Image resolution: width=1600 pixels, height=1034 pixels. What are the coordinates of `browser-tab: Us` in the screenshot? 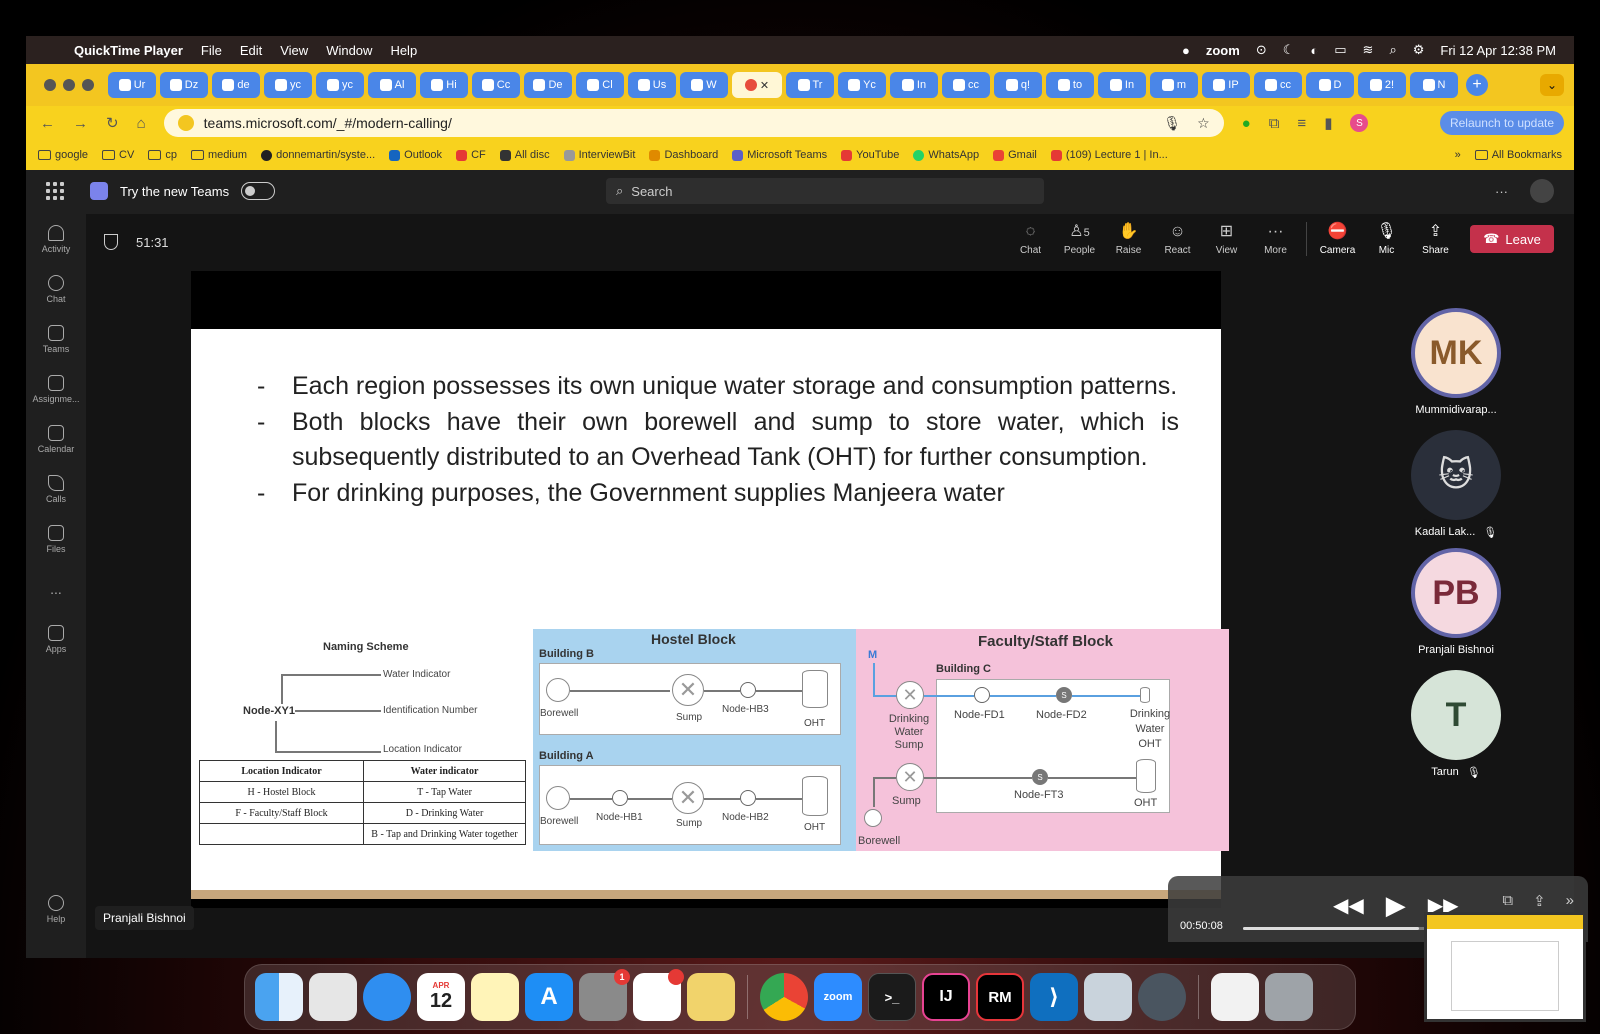 It's located at (652, 85).